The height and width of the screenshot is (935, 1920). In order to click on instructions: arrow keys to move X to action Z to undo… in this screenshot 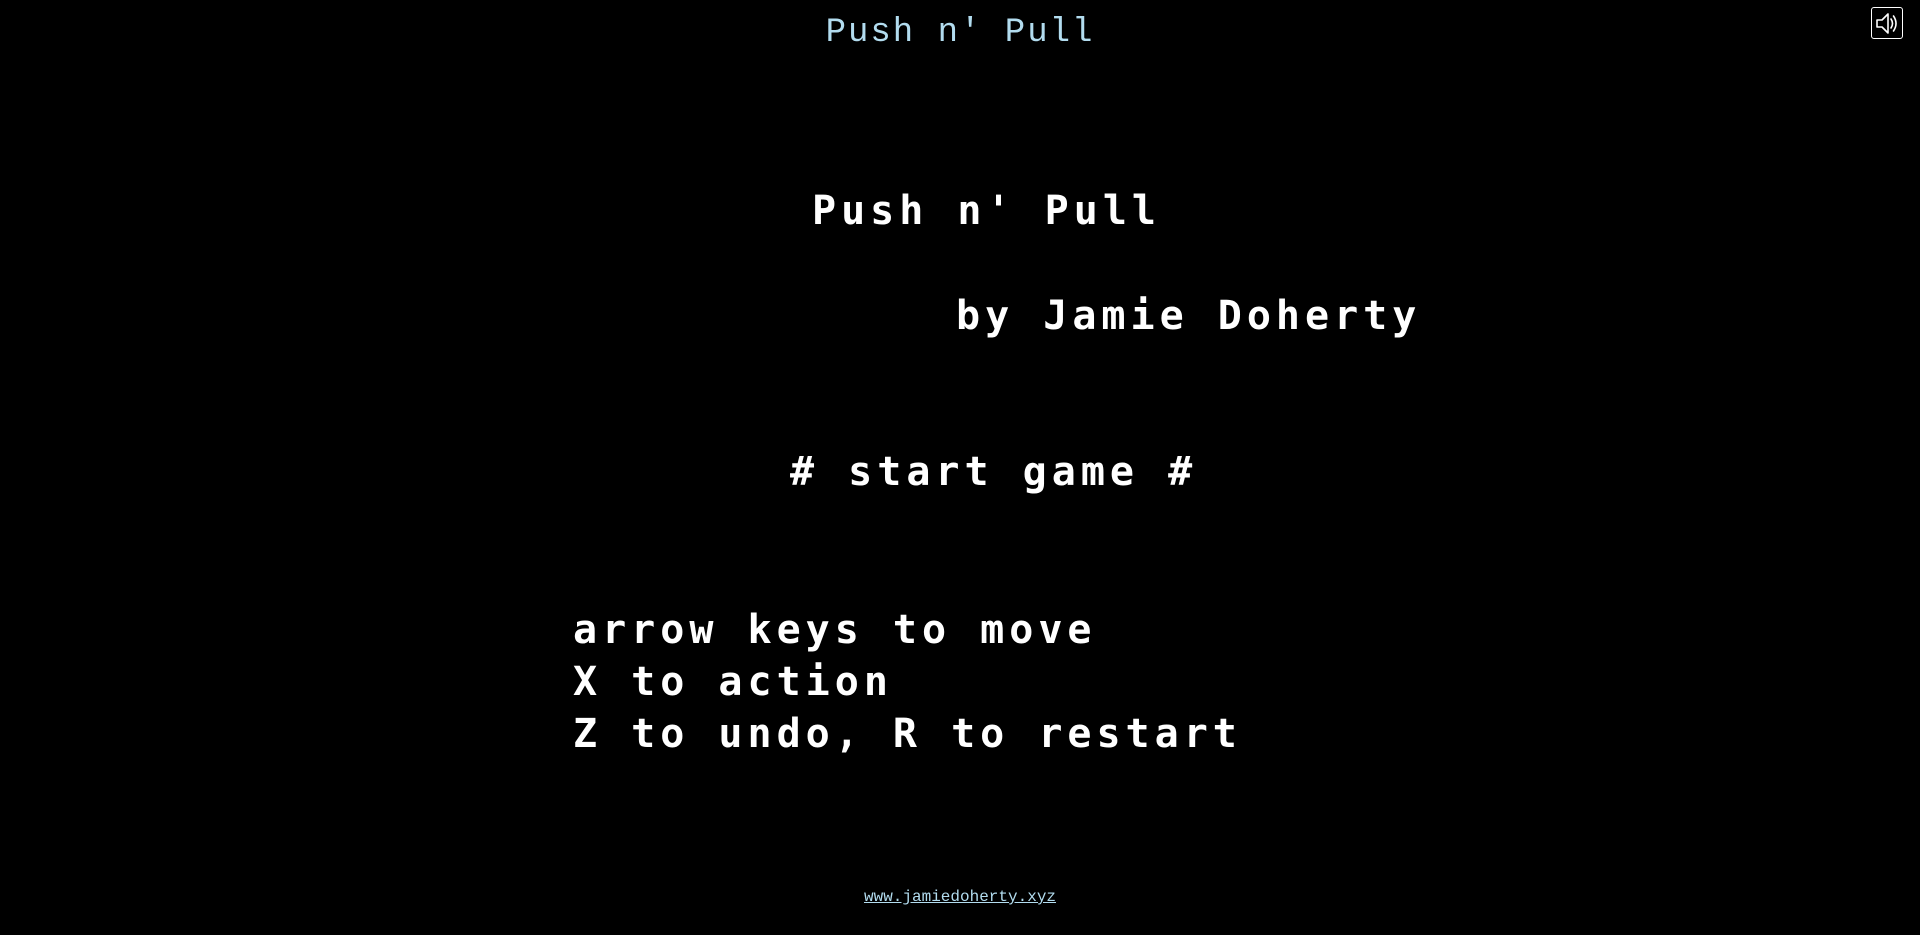, I will do `click(907, 682)`.